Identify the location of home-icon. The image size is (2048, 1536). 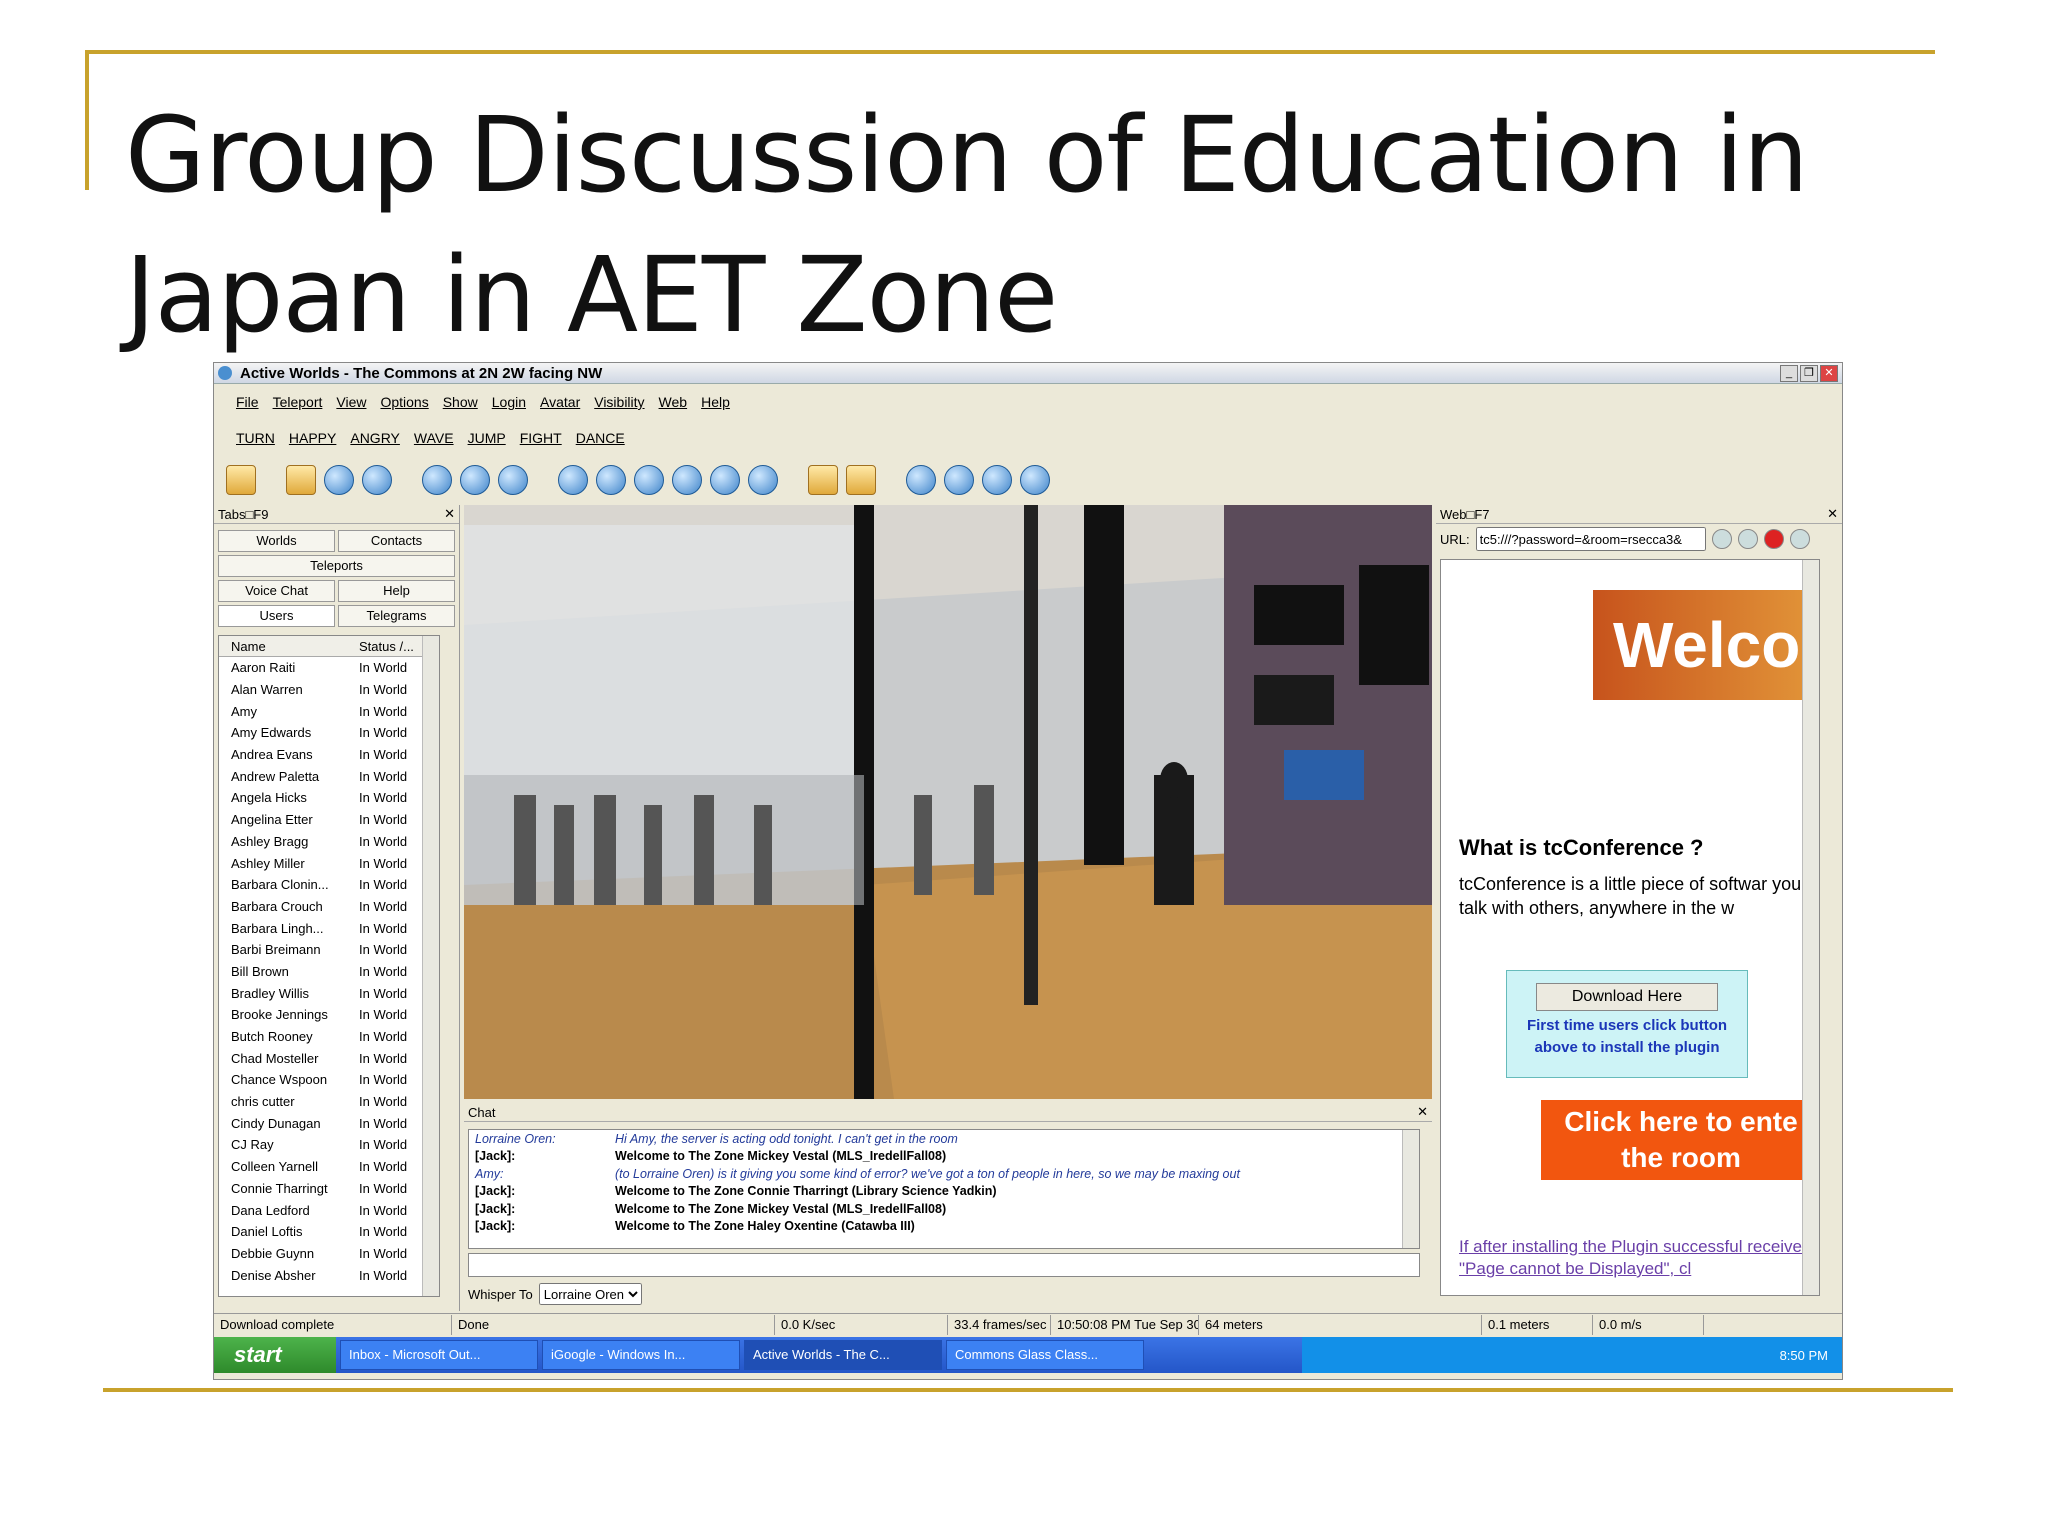
(301, 480).